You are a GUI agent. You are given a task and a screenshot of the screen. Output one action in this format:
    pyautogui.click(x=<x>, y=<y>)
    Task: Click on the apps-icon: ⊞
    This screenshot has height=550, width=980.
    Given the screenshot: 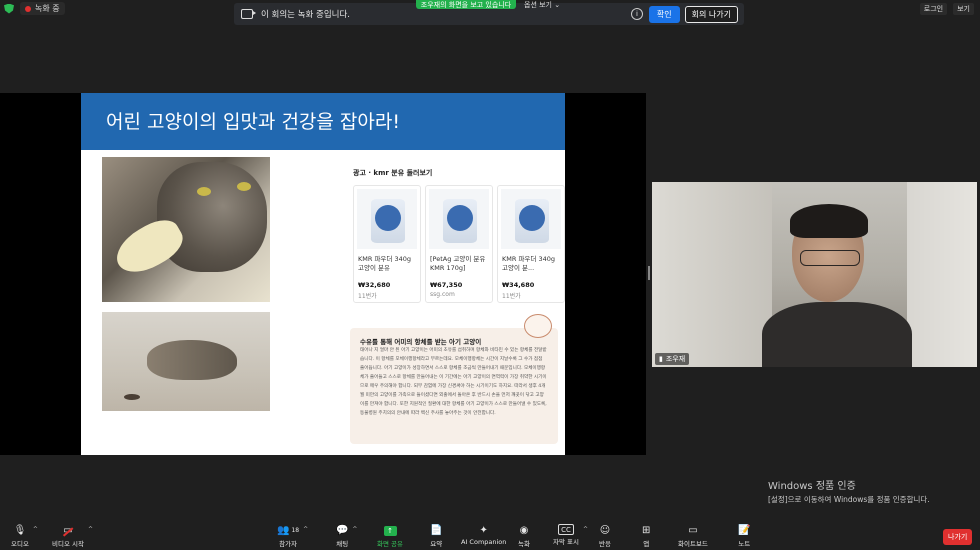 What is the action you would take?
    pyautogui.click(x=646, y=530)
    